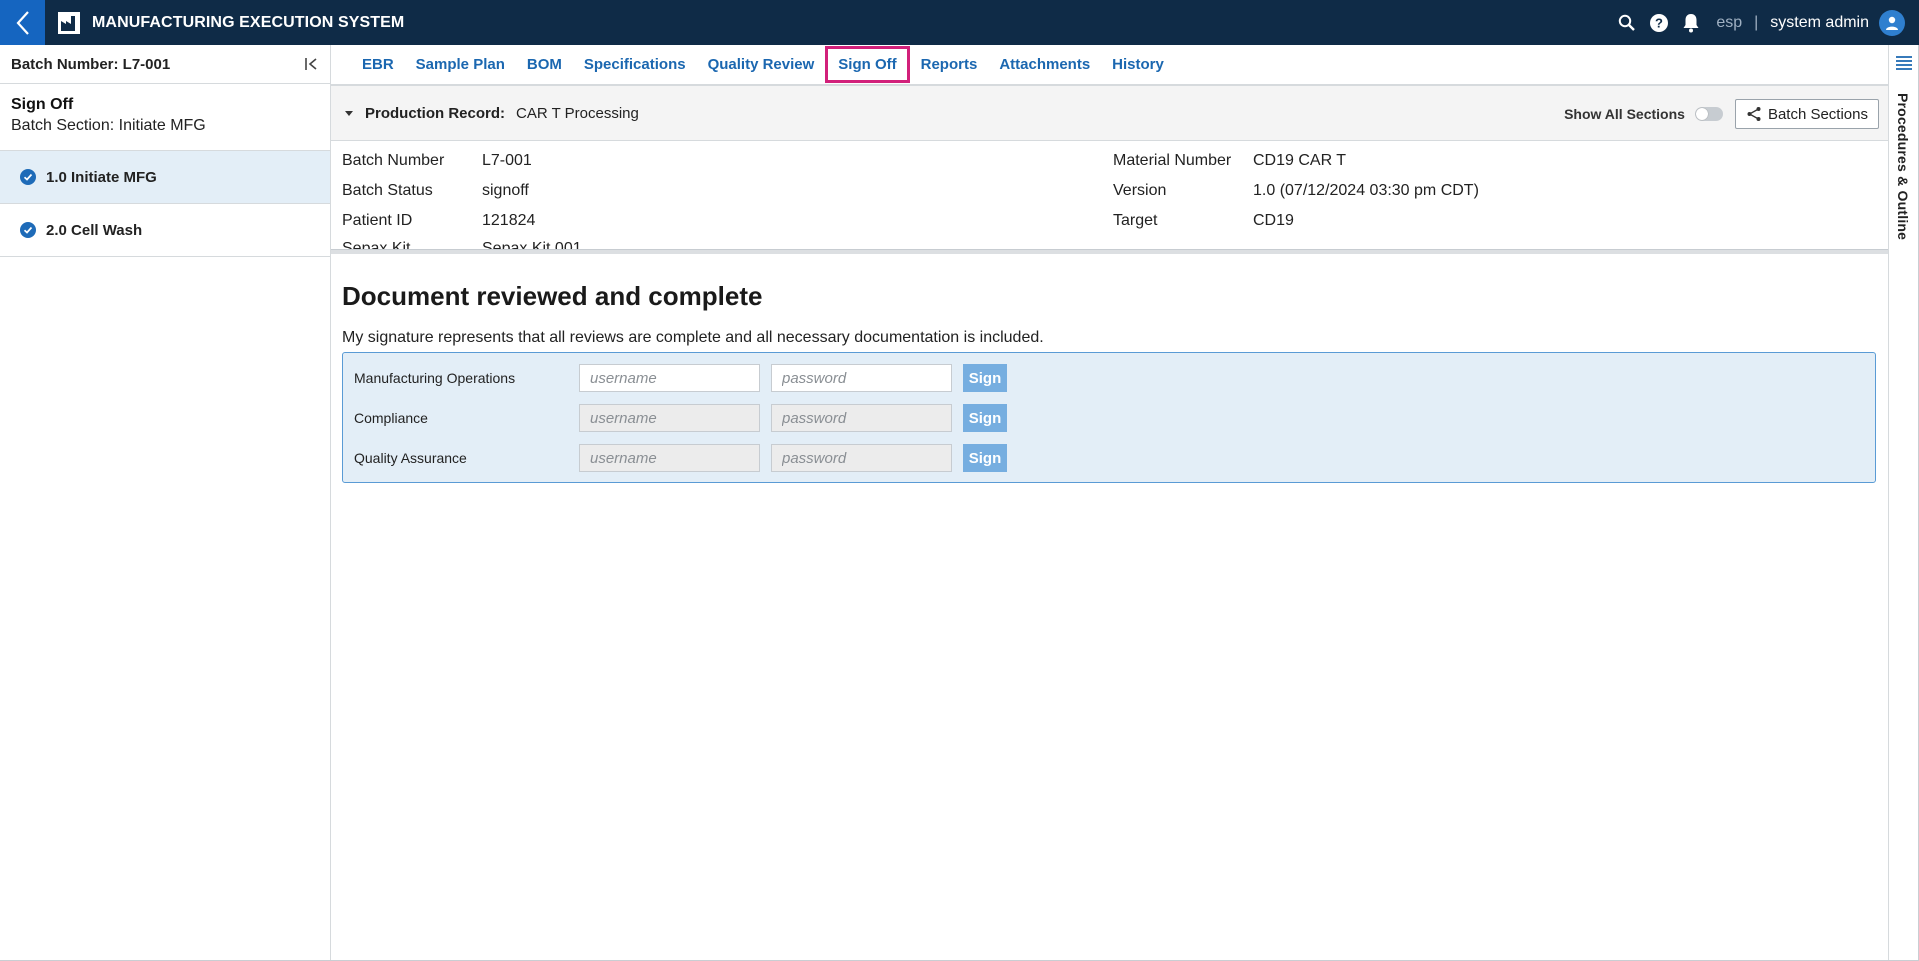  I want to click on info-key: Batch Number, so click(393, 160).